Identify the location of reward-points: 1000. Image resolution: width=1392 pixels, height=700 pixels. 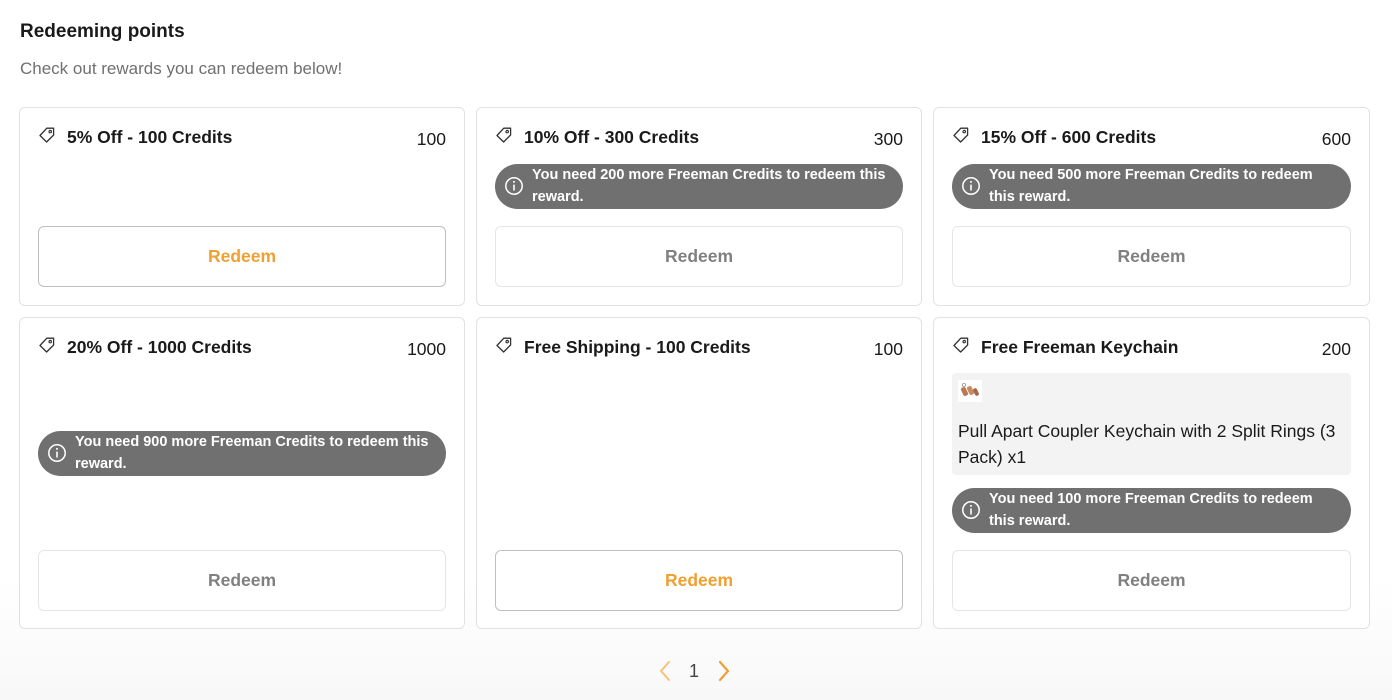
(426, 349).